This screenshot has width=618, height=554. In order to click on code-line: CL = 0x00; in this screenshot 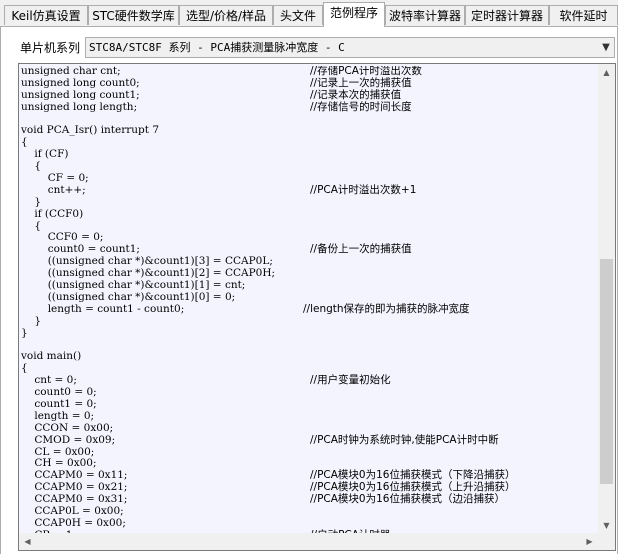, I will do `click(309, 452)`.